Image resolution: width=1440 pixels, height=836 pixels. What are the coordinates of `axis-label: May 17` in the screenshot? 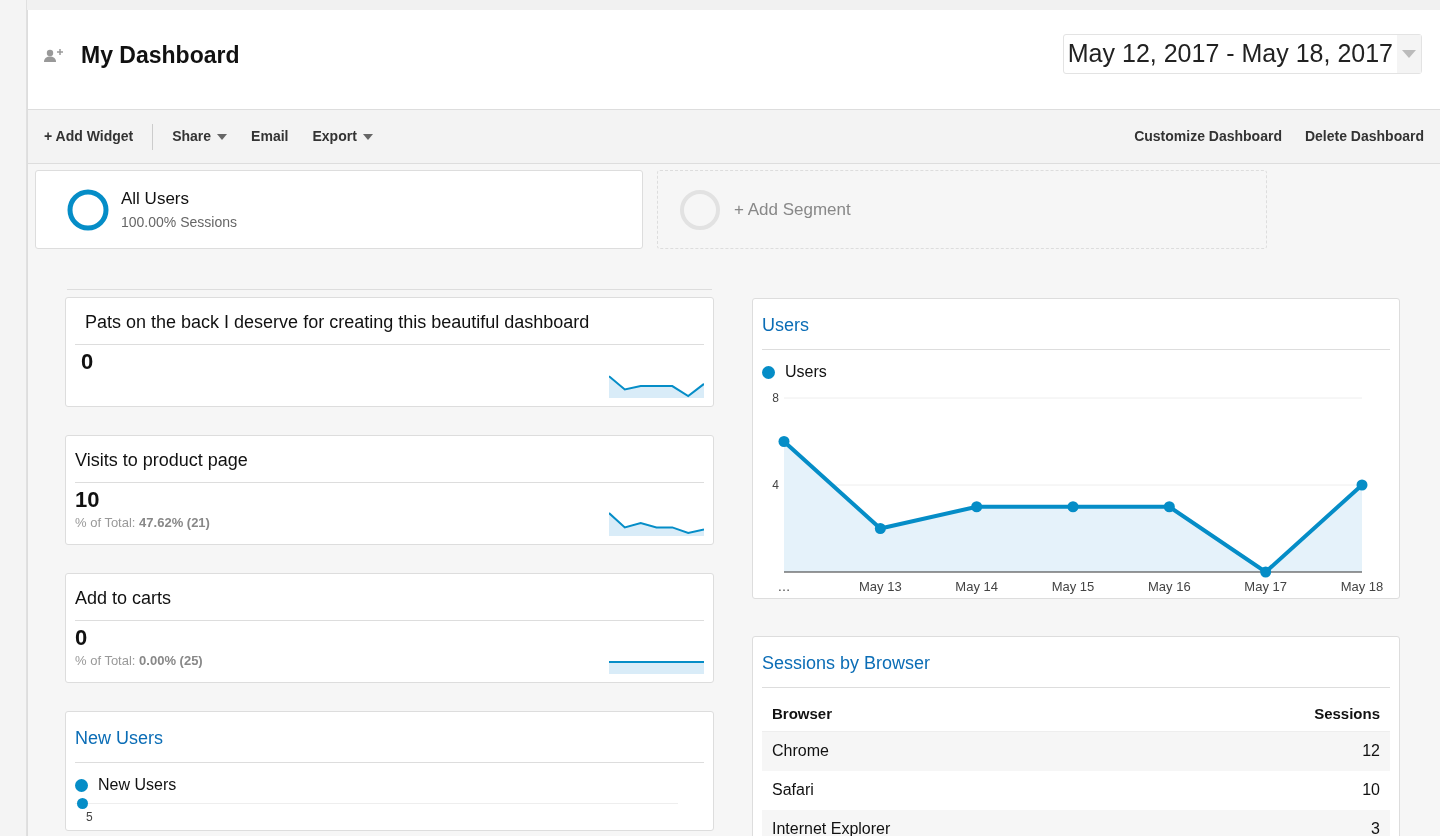 It's located at (1265, 586).